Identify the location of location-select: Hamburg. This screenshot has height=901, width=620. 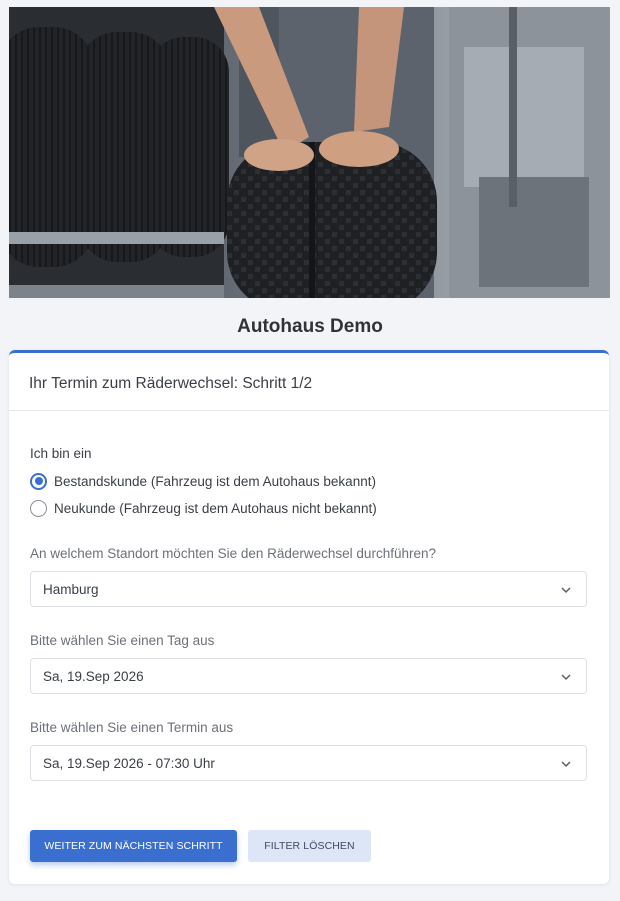
(308, 589).